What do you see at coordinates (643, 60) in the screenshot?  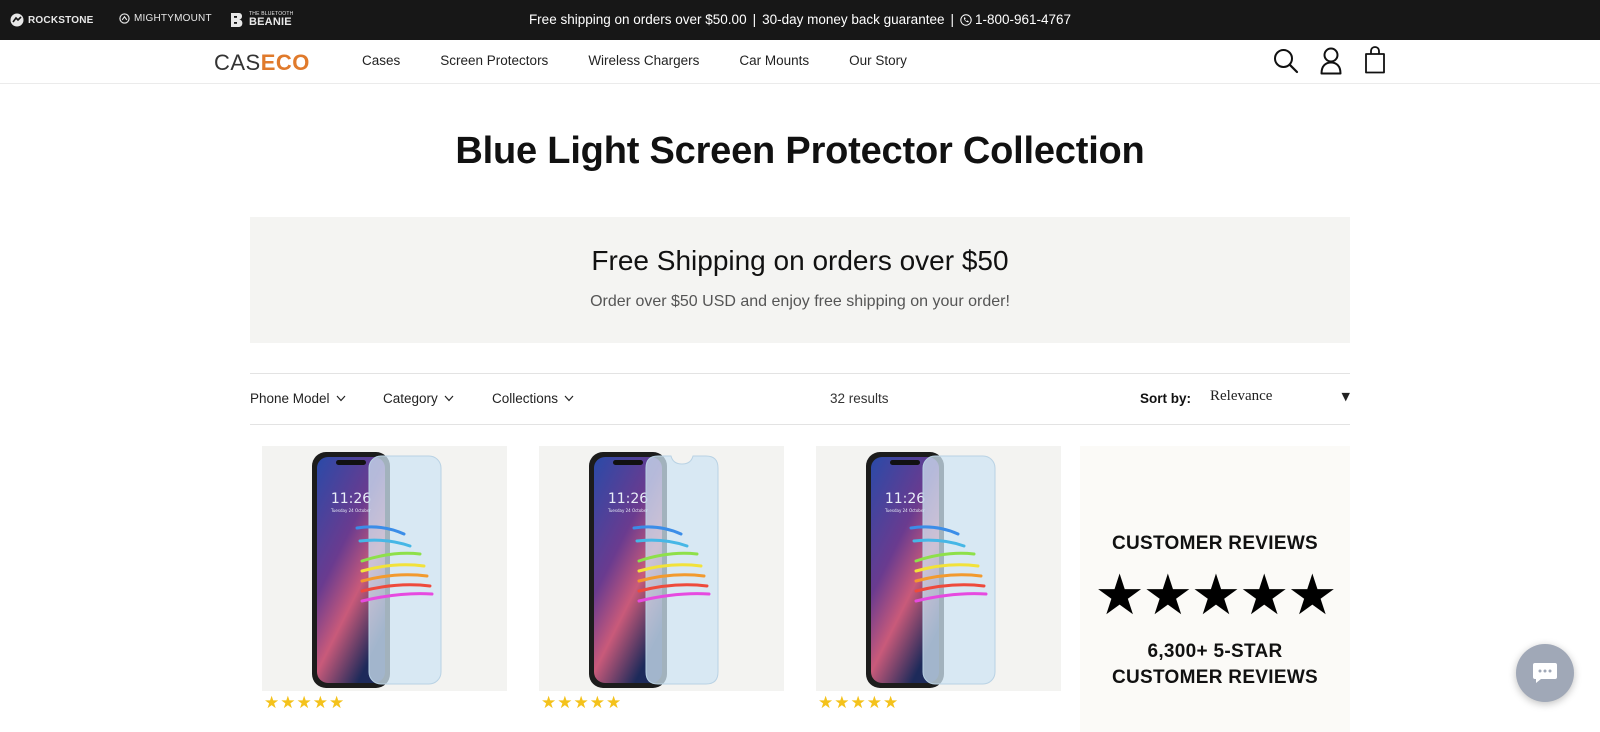 I see `nav-item-wireless-chargers: Wireless Chargers` at bounding box center [643, 60].